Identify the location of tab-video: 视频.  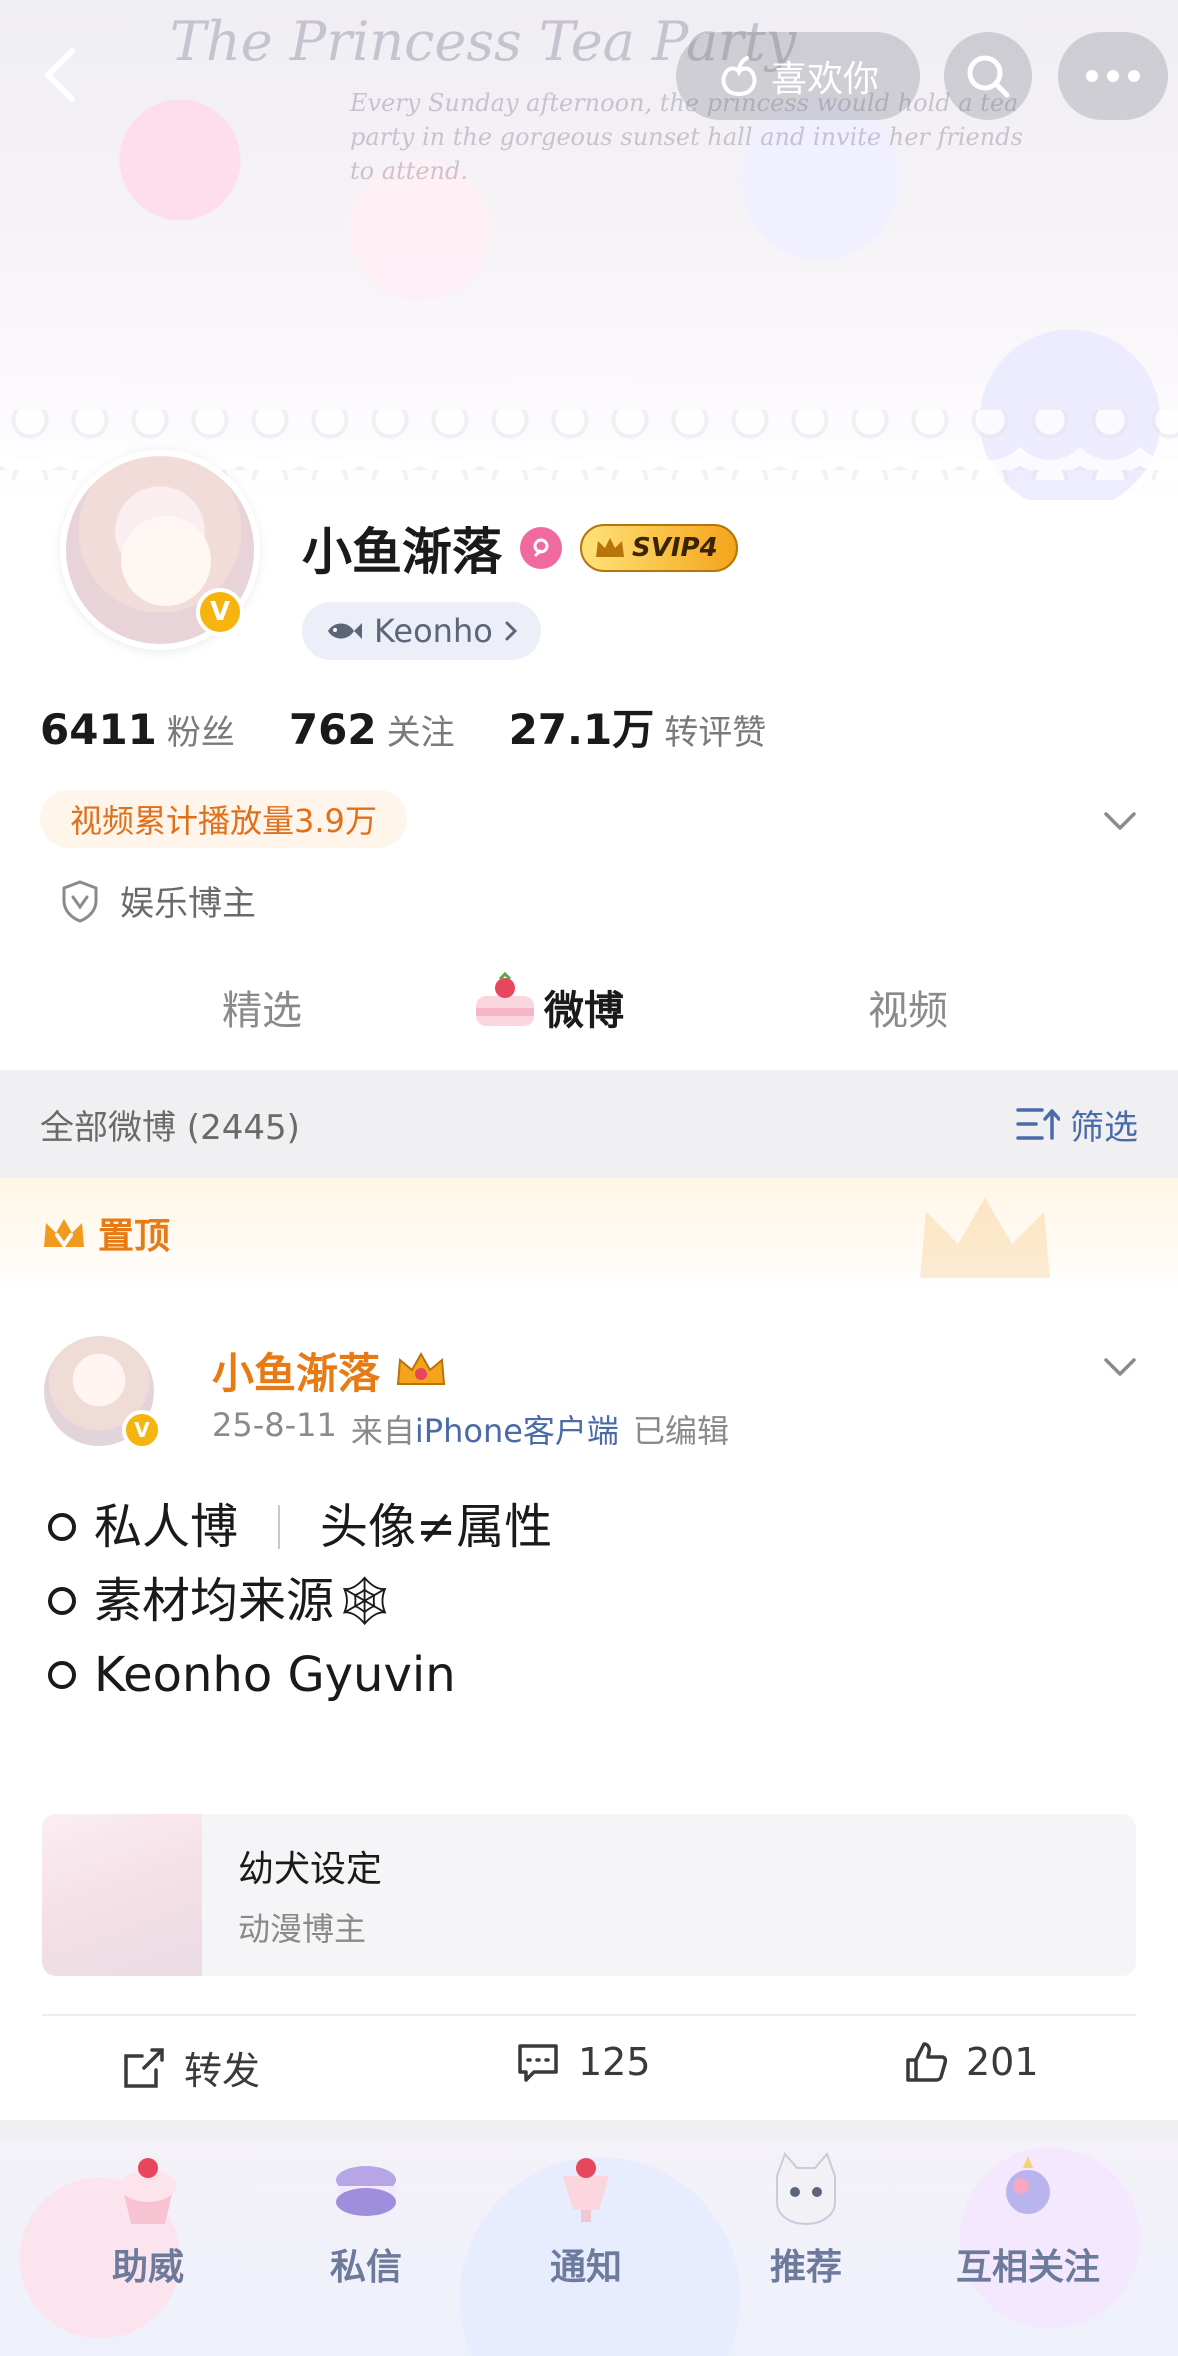
(908, 1007).